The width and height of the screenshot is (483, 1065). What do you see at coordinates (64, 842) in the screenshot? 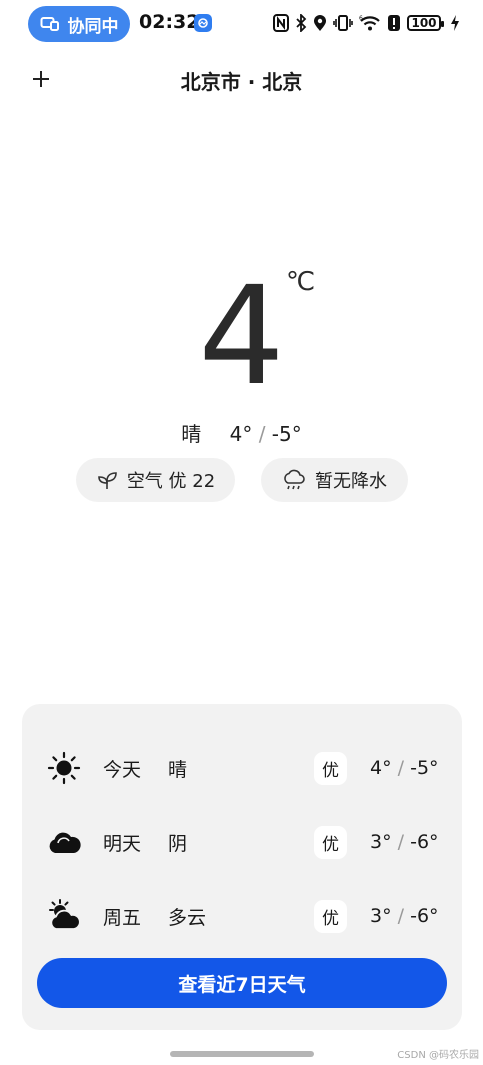
I see `cloud-icon` at bounding box center [64, 842].